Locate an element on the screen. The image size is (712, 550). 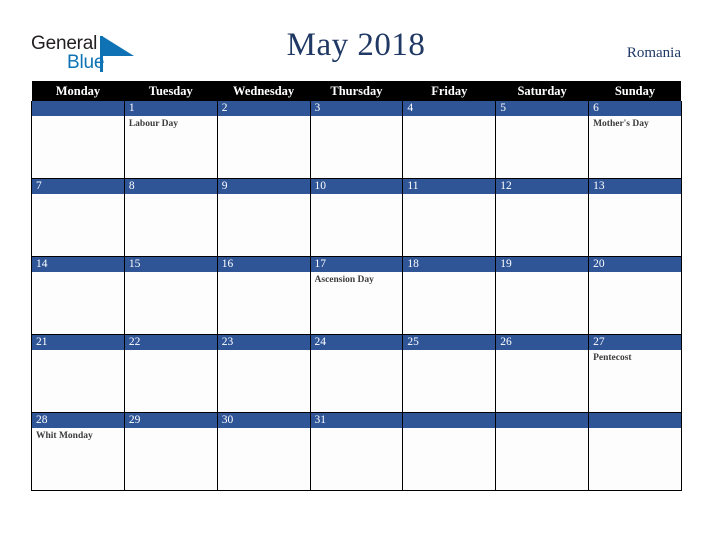
day-cell-content: 5 is located at coordinates (542, 139).